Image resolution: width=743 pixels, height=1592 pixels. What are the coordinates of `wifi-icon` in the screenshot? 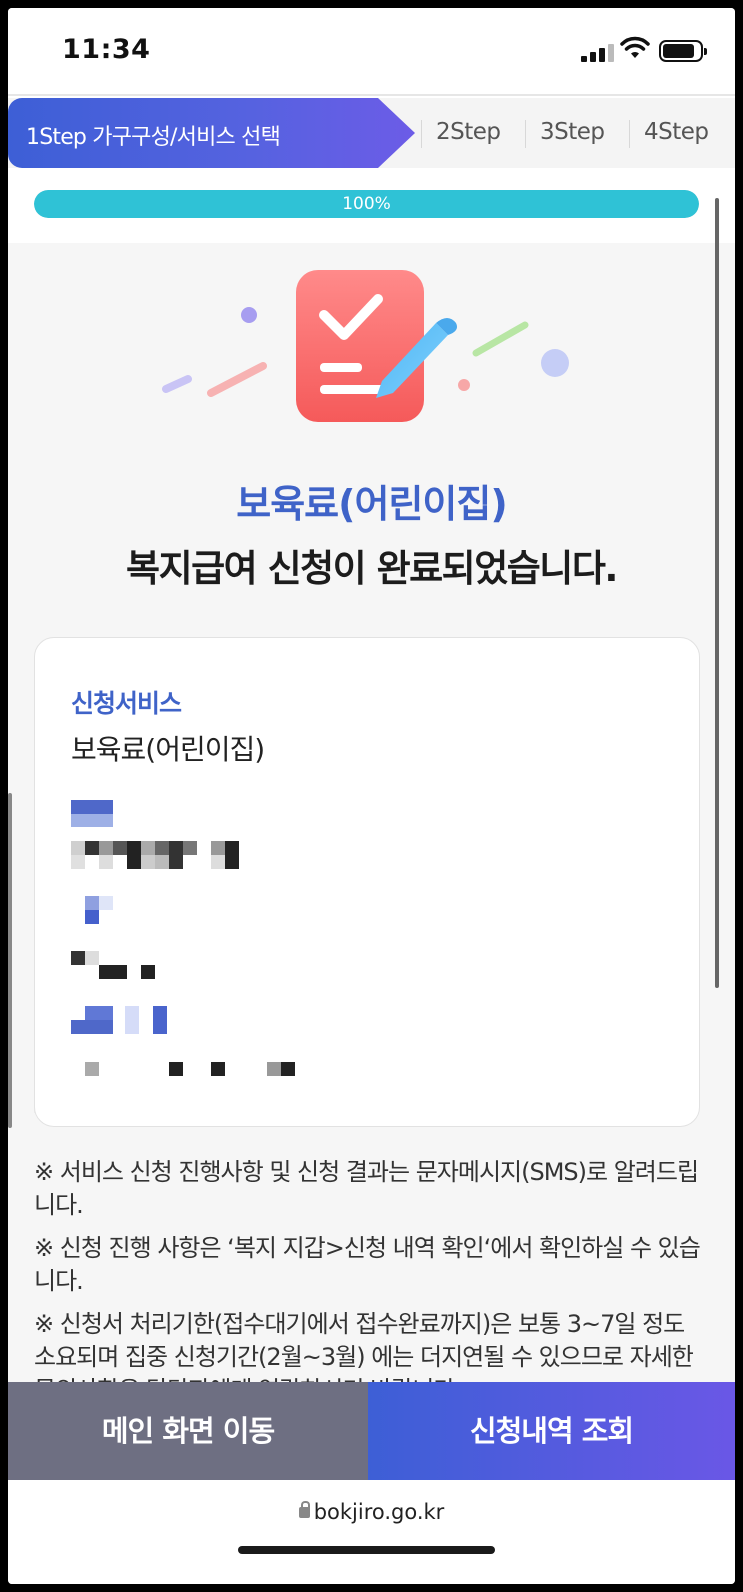 It's located at (635, 47).